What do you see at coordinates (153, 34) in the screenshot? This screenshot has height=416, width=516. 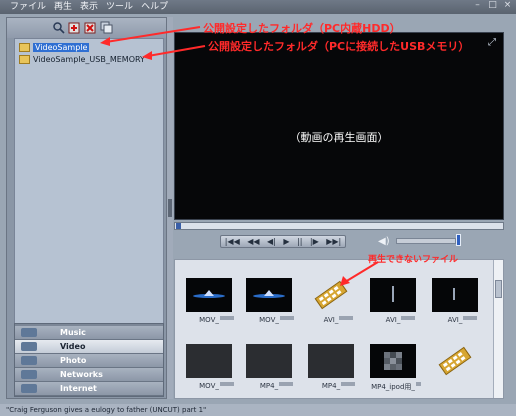 I see `annotation-arrow-hdd` at bounding box center [153, 34].